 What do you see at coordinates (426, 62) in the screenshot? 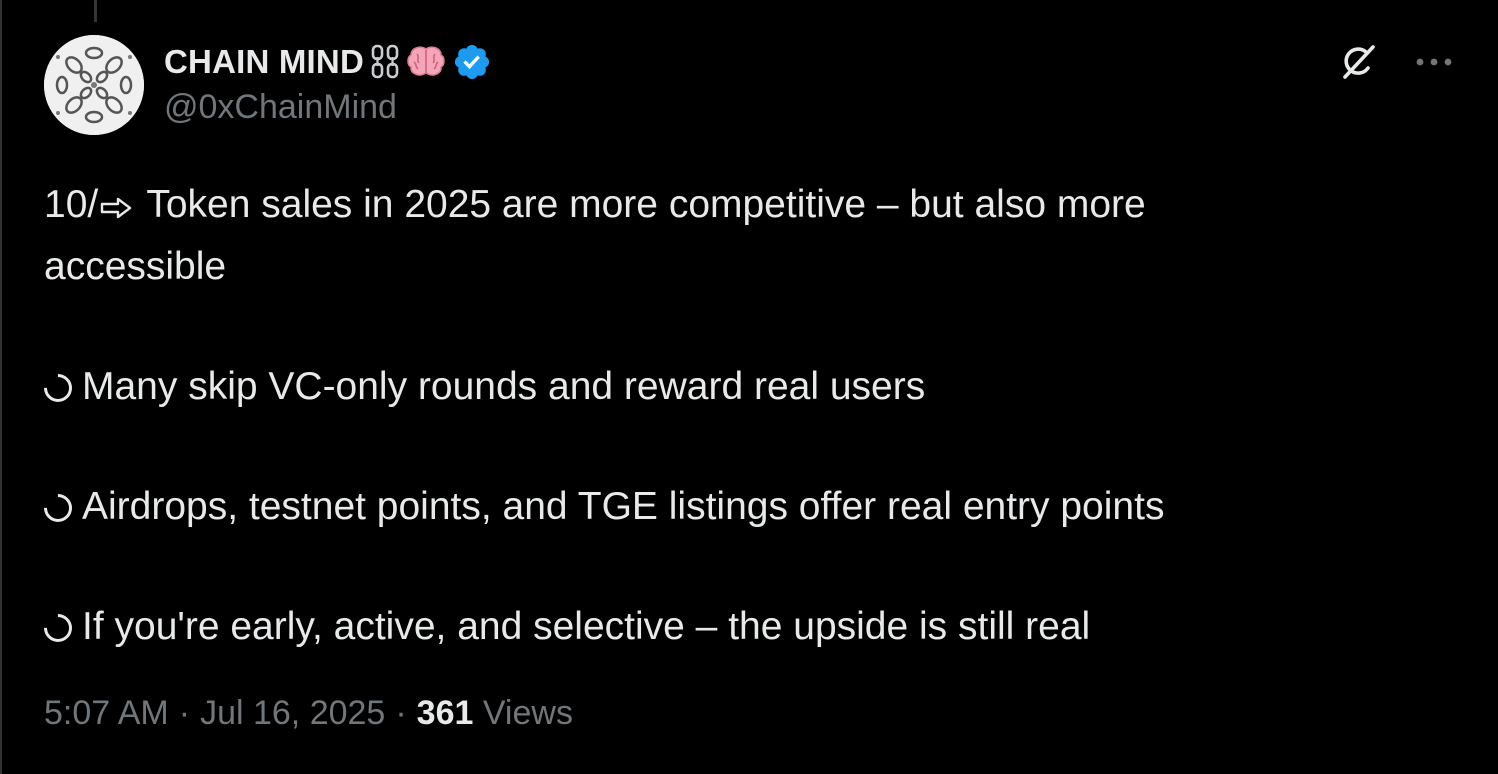
I see `brain-emoji-icon` at bounding box center [426, 62].